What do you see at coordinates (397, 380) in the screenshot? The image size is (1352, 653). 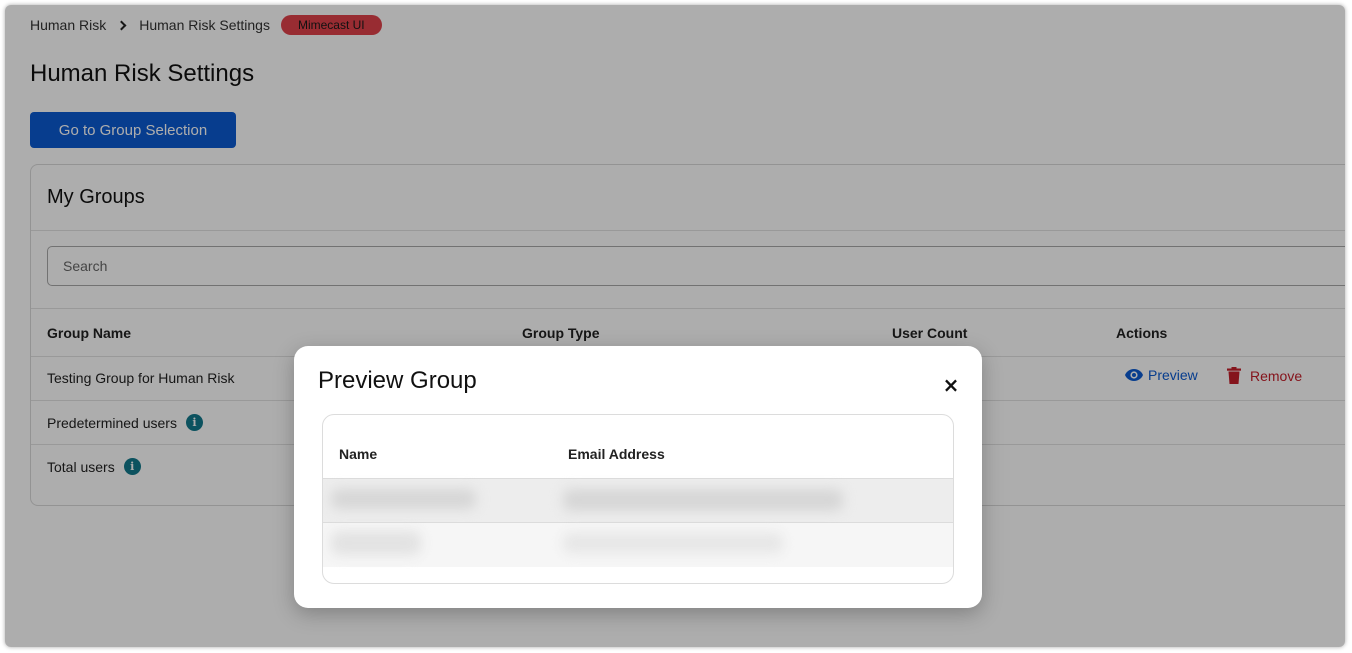 I see `modal-title: Preview Group` at bounding box center [397, 380].